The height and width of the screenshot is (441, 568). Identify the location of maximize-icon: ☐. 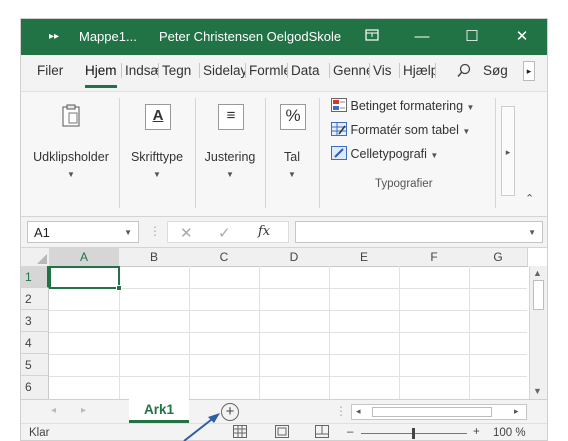
(472, 37).